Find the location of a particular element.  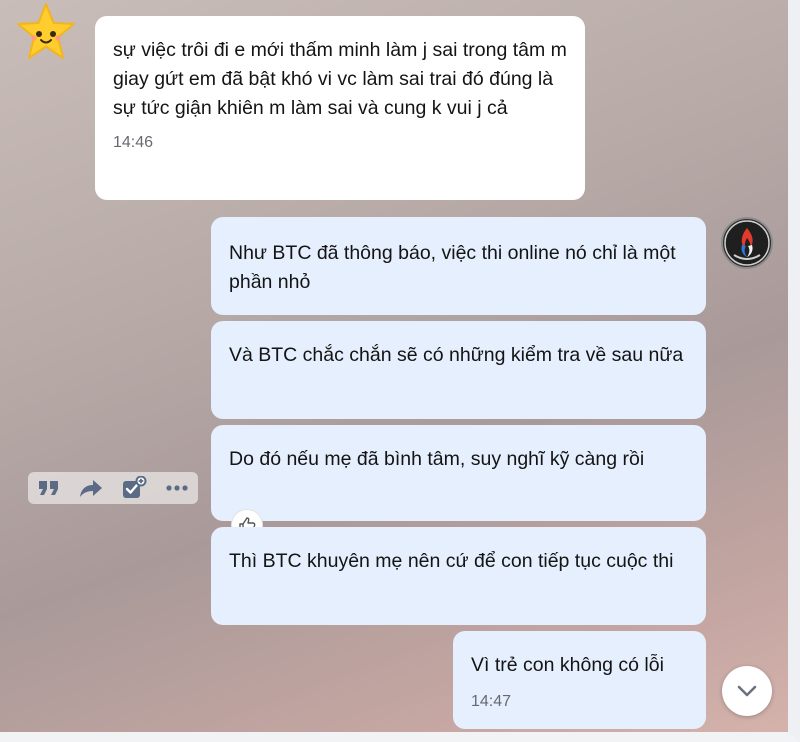

message-action-bar is located at coordinates (113, 488).